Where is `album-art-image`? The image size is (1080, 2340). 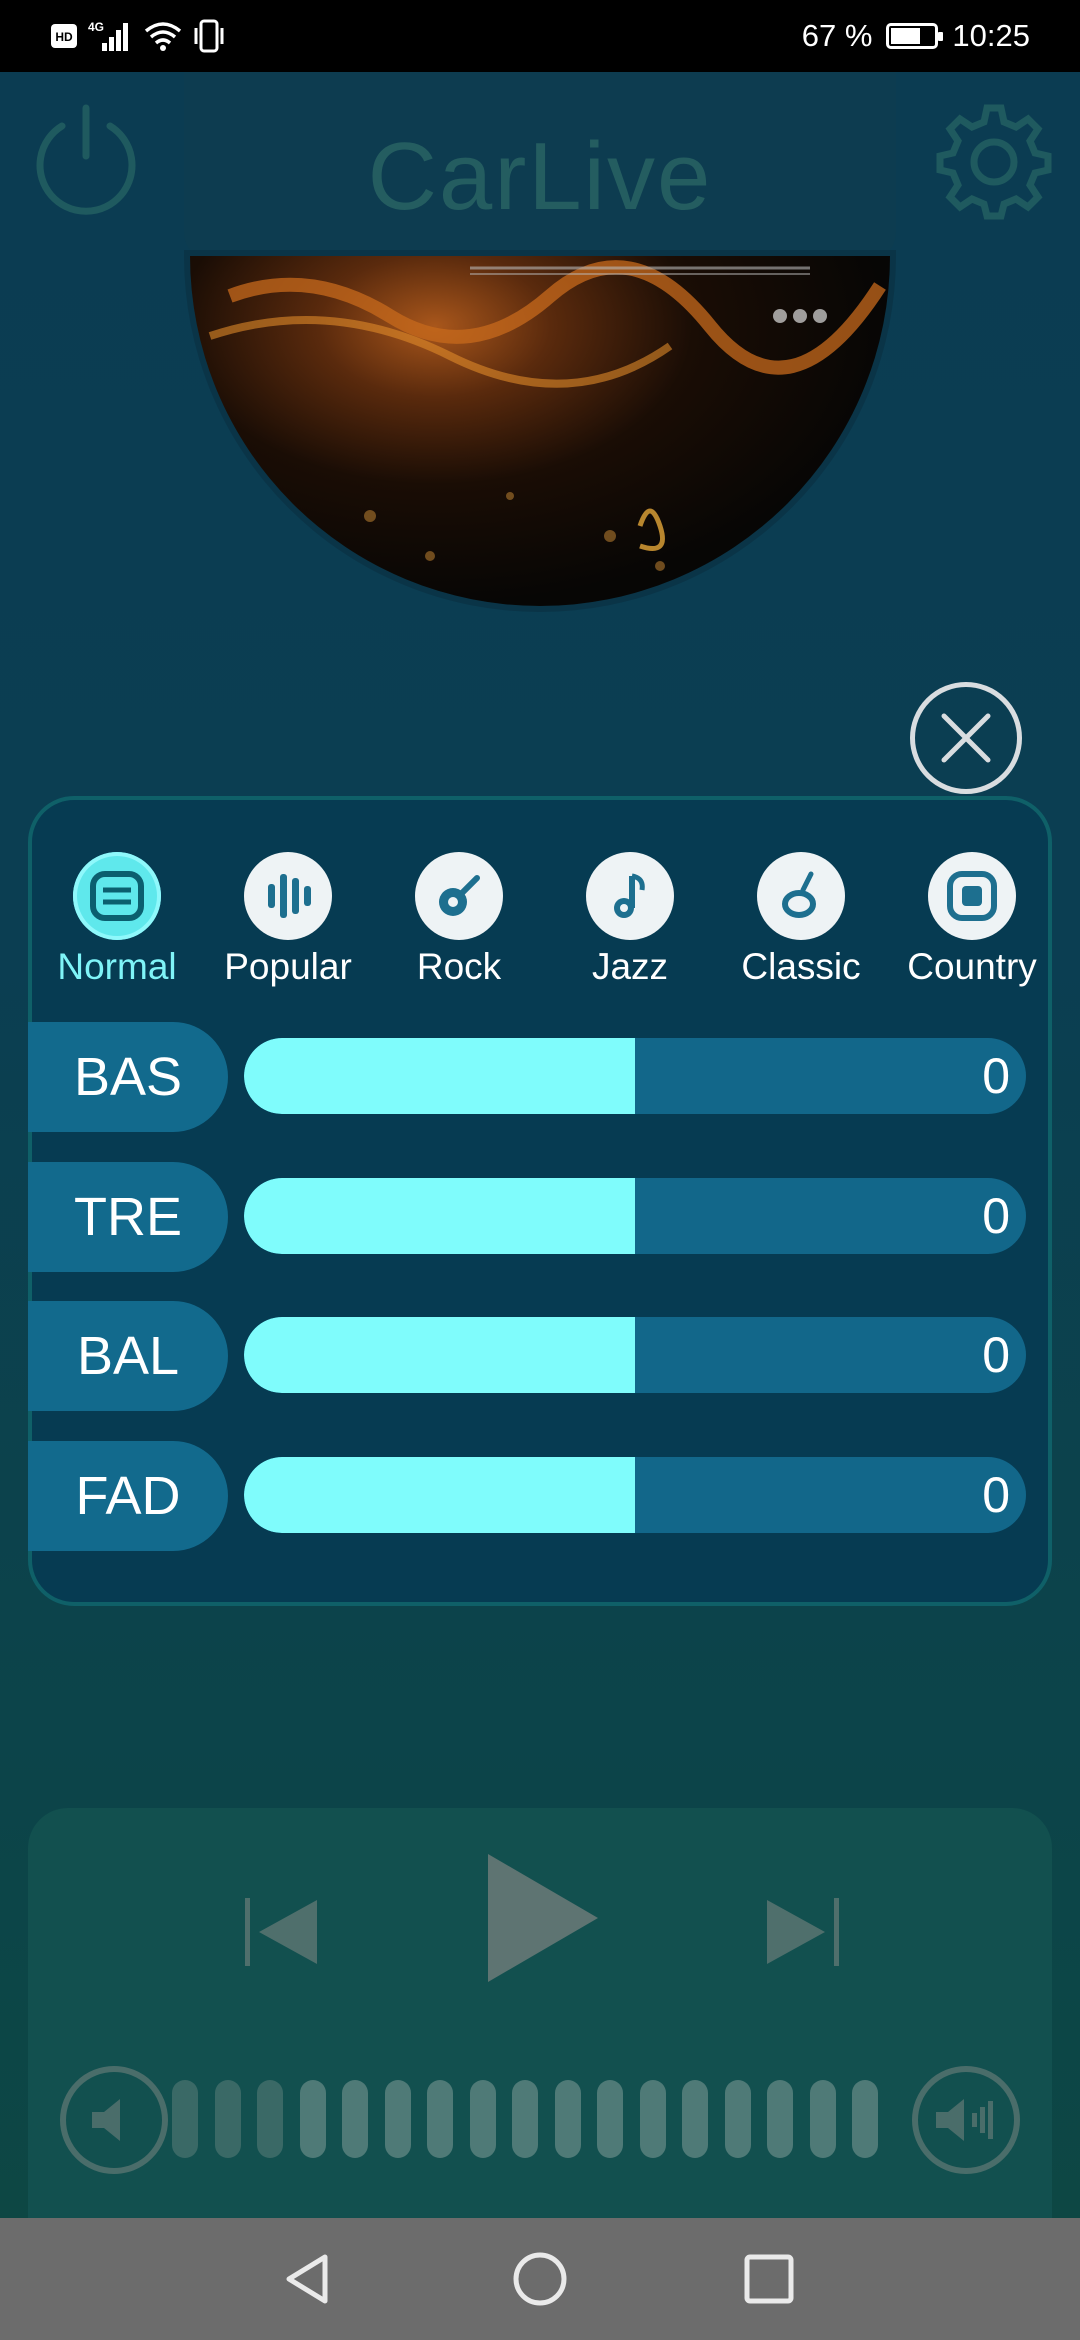 album-art-image is located at coordinates (547, 415).